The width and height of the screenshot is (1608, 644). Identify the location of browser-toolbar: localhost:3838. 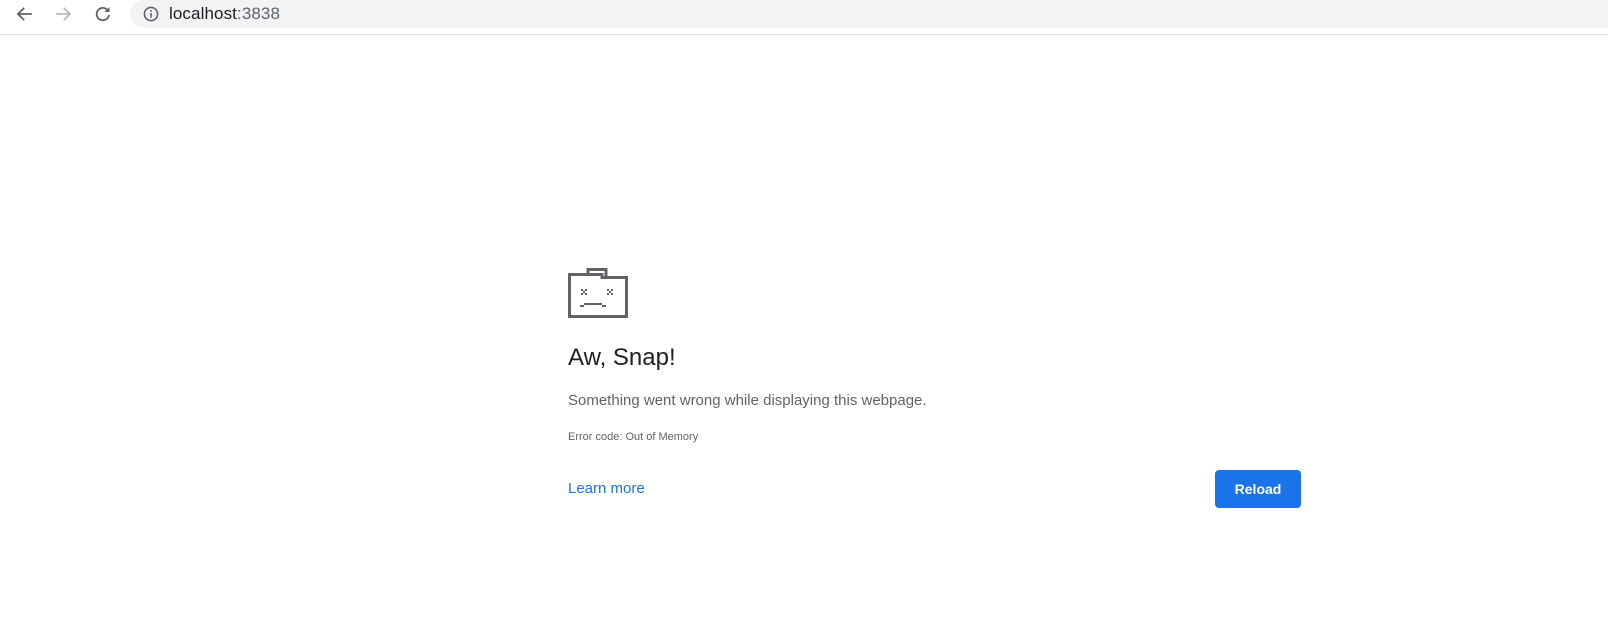
(804, 17).